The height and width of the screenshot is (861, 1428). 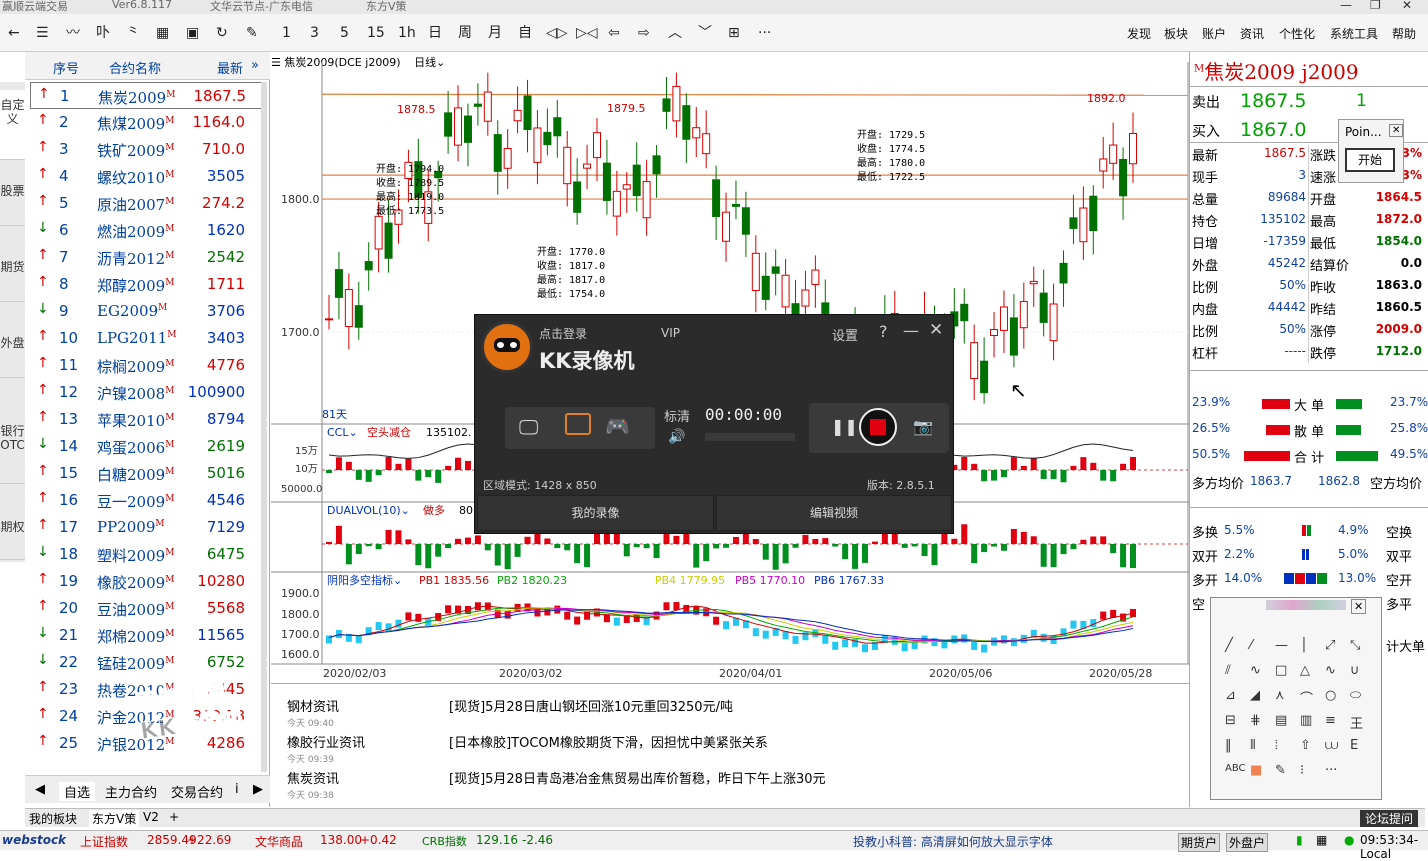 What do you see at coordinates (146, 95) in the screenshot?
I see `table-row: ↑ 1 焦炭2009M 1867.5` at bounding box center [146, 95].